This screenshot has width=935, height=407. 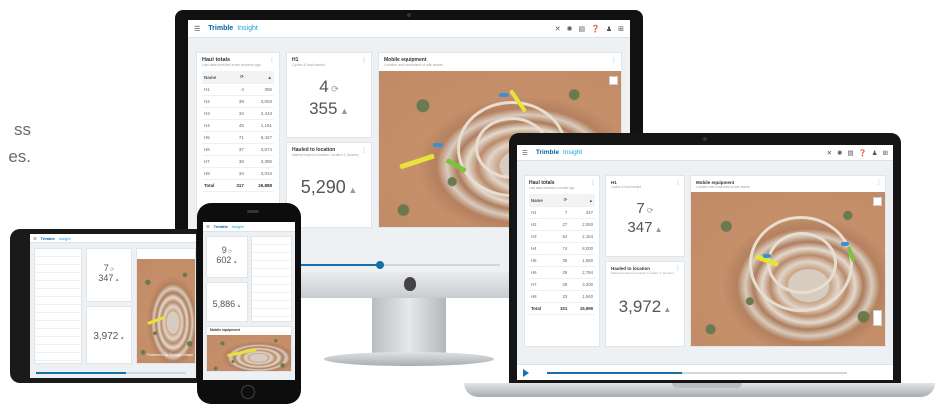 I want to click on table-row: H2 39 3,003, so click(x=238, y=101).